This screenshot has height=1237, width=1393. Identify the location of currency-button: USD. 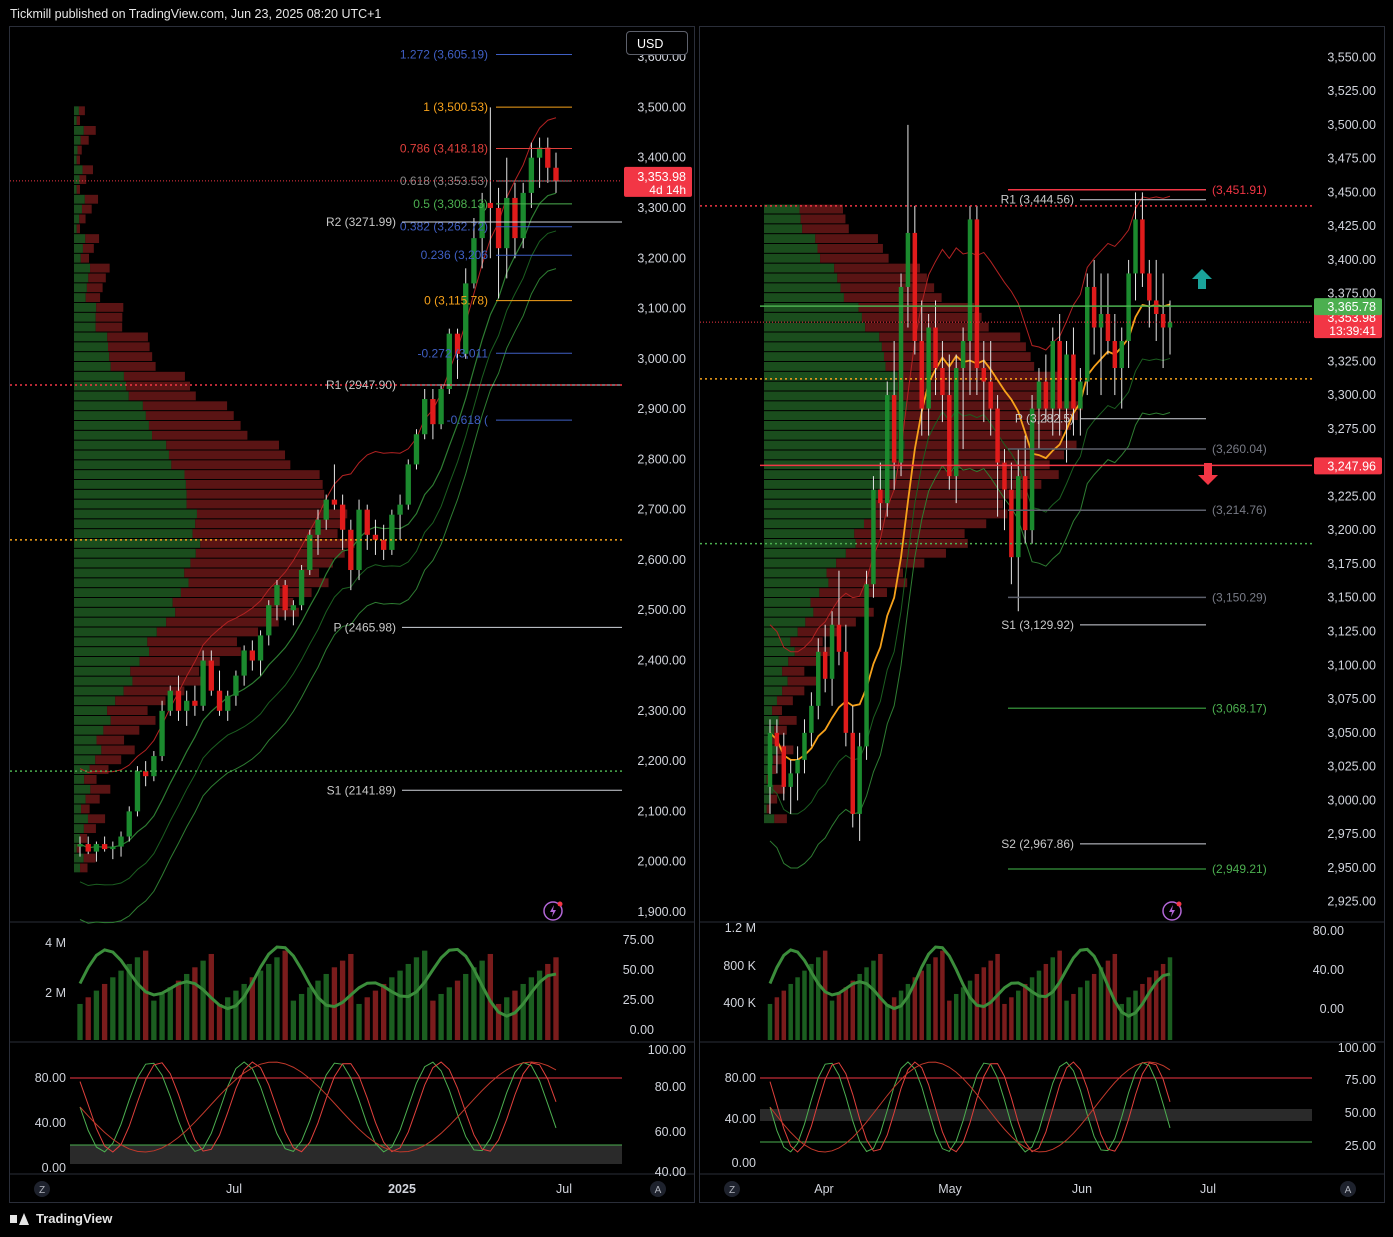
(657, 43).